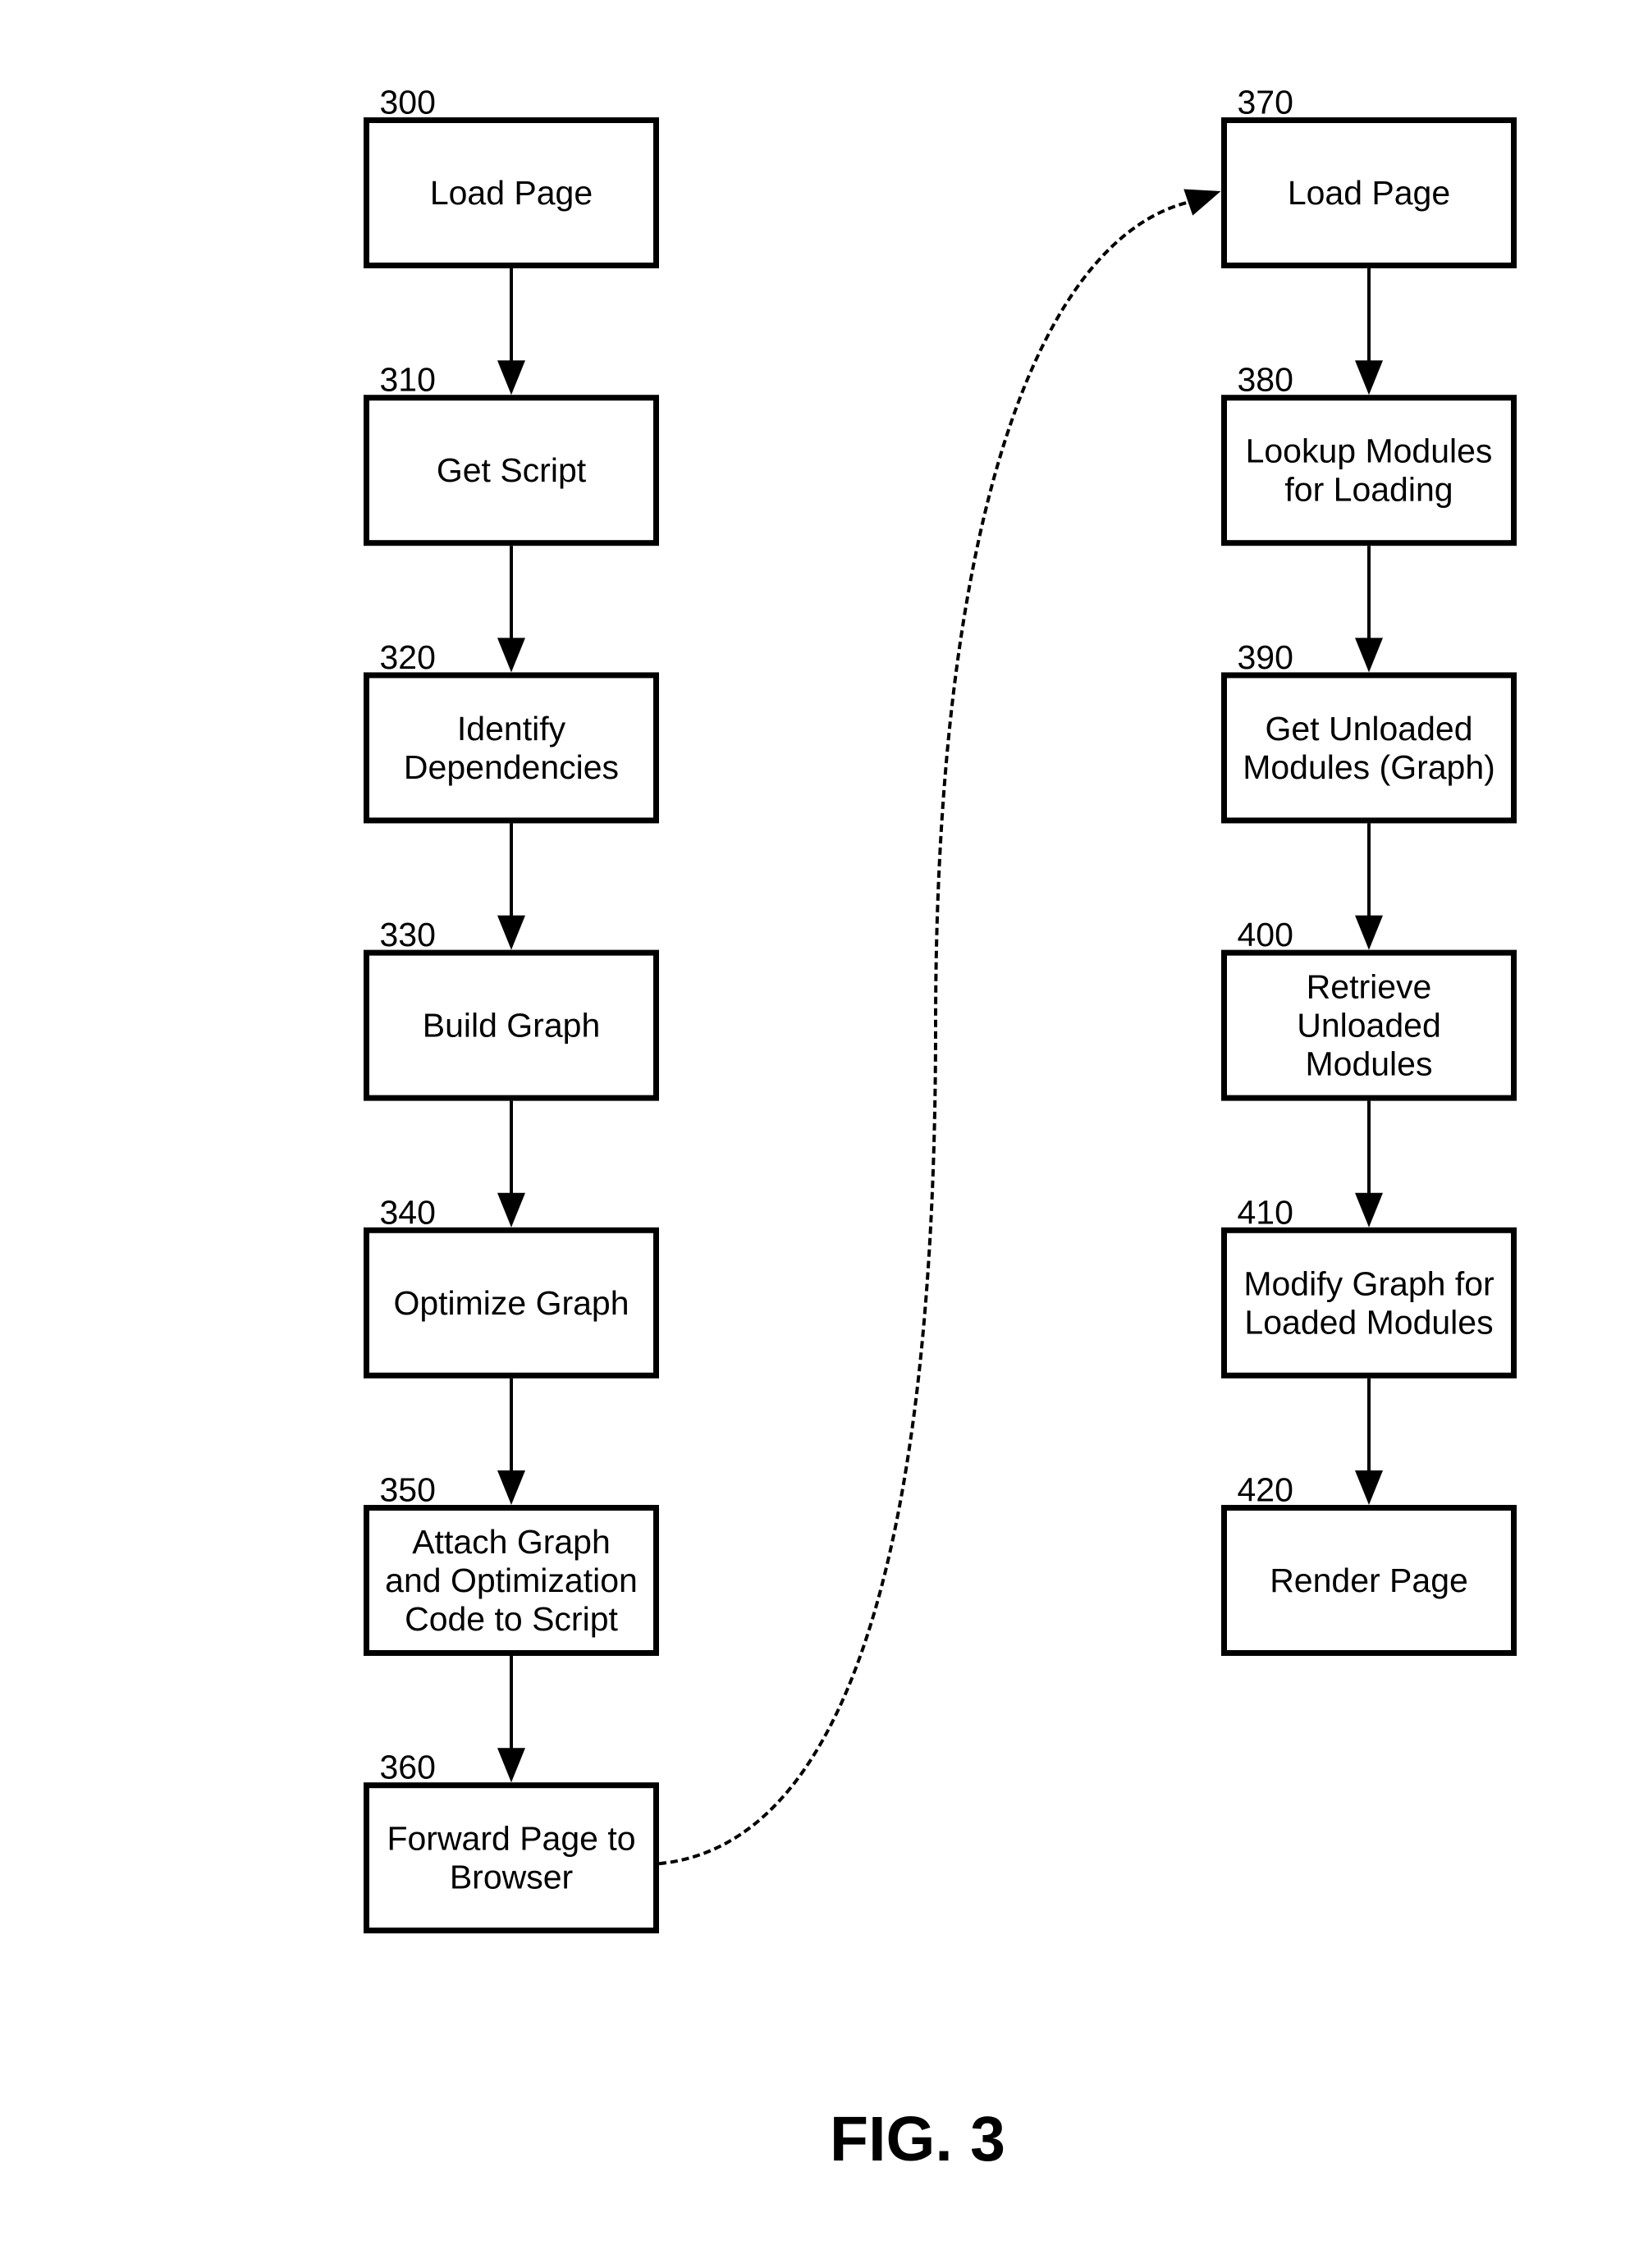 This screenshot has width=1625, height=2268. What do you see at coordinates (512, 1026) in the screenshot?
I see `step-text-line: Build Graph` at bounding box center [512, 1026].